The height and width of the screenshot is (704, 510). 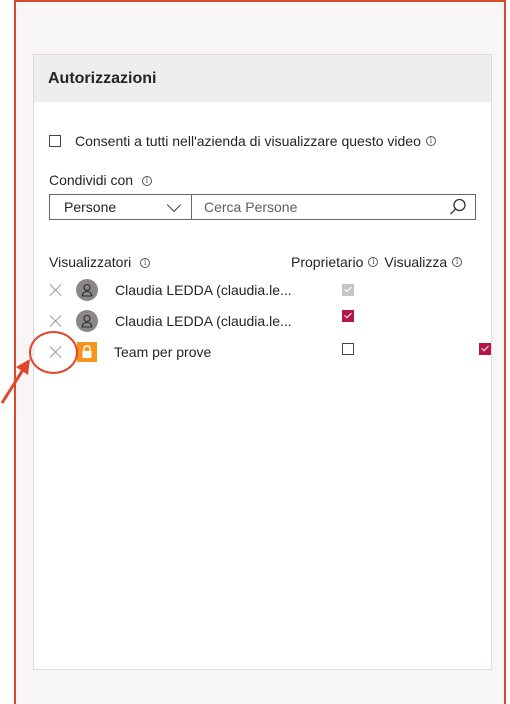 I want to click on share-controls: Persone Cerca Persone, so click(x=262, y=207).